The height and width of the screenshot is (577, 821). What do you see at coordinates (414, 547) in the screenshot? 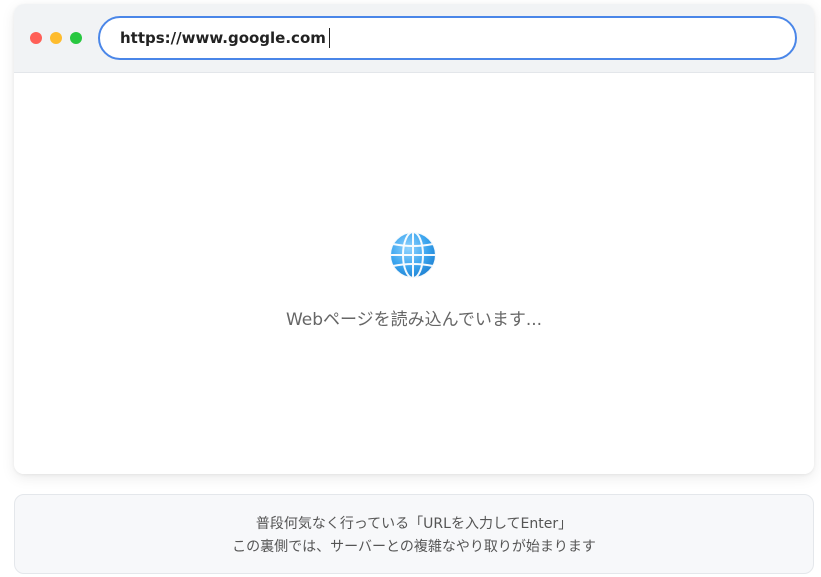
I see `caption-line-2: この裏側では、サーバーとの複雑なやり取りが始まります` at bounding box center [414, 547].